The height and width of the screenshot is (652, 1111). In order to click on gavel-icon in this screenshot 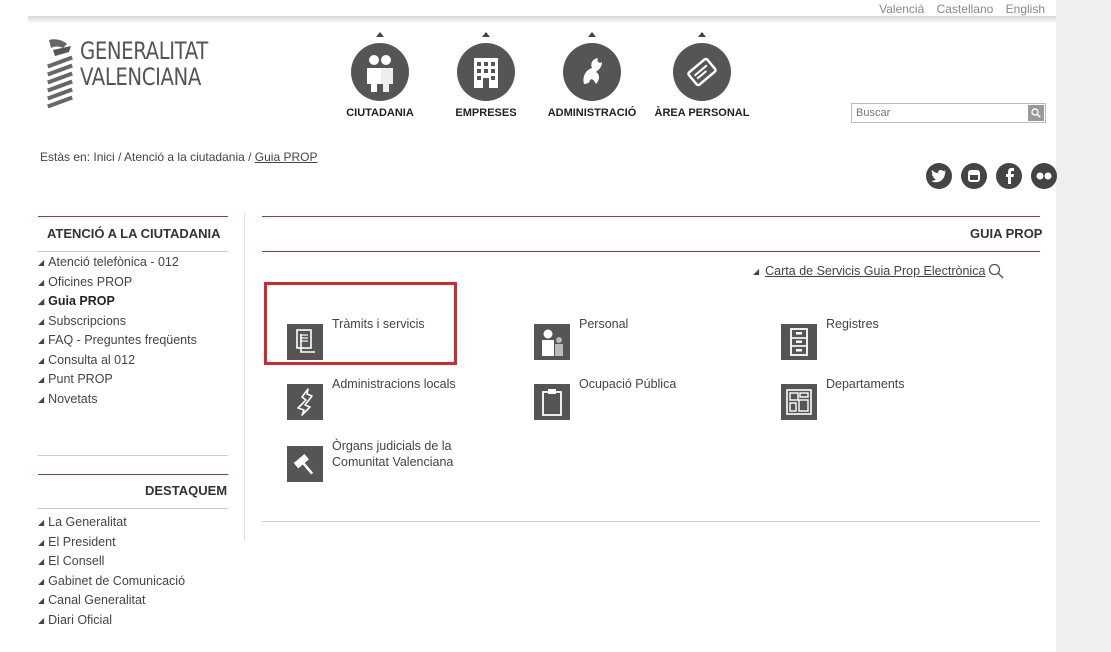, I will do `click(303, 464)`.